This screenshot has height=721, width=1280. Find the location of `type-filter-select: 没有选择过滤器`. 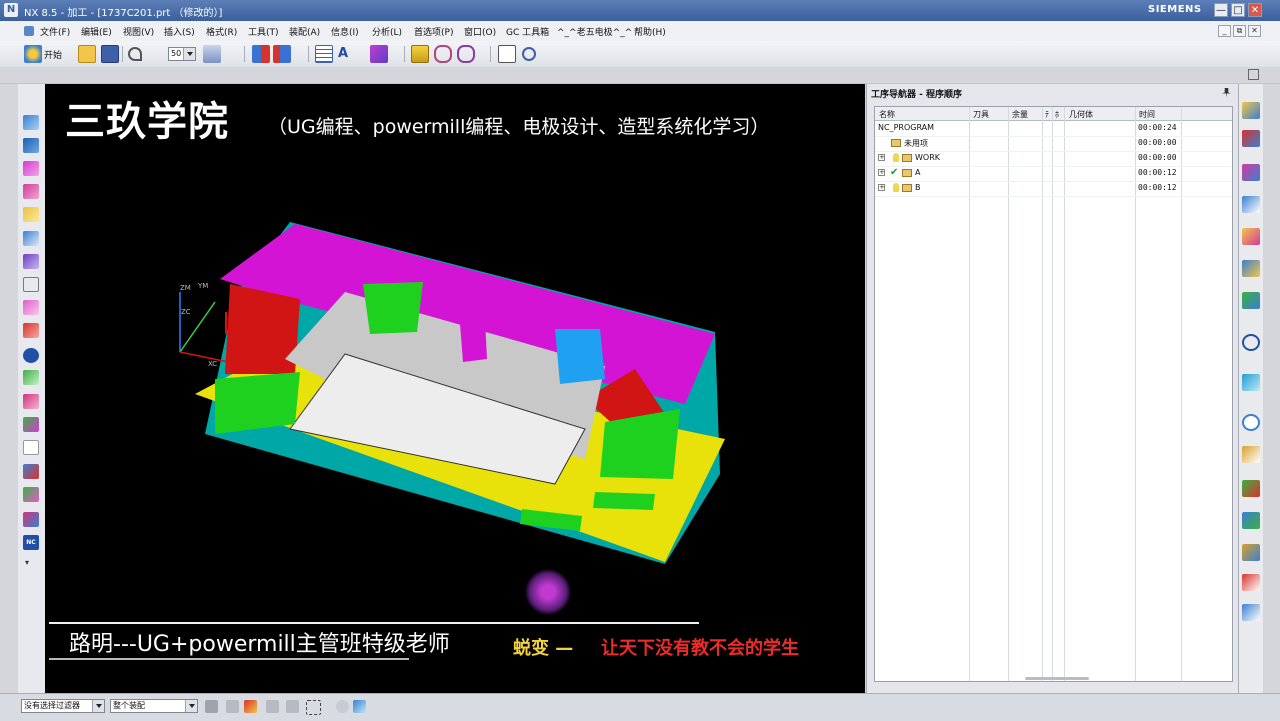

type-filter-select: 没有选择过滤器 is located at coordinates (63, 706).